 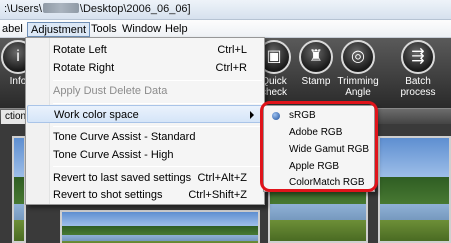 I want to click on stamp-icon: ♜, so click(x=316, y=57).